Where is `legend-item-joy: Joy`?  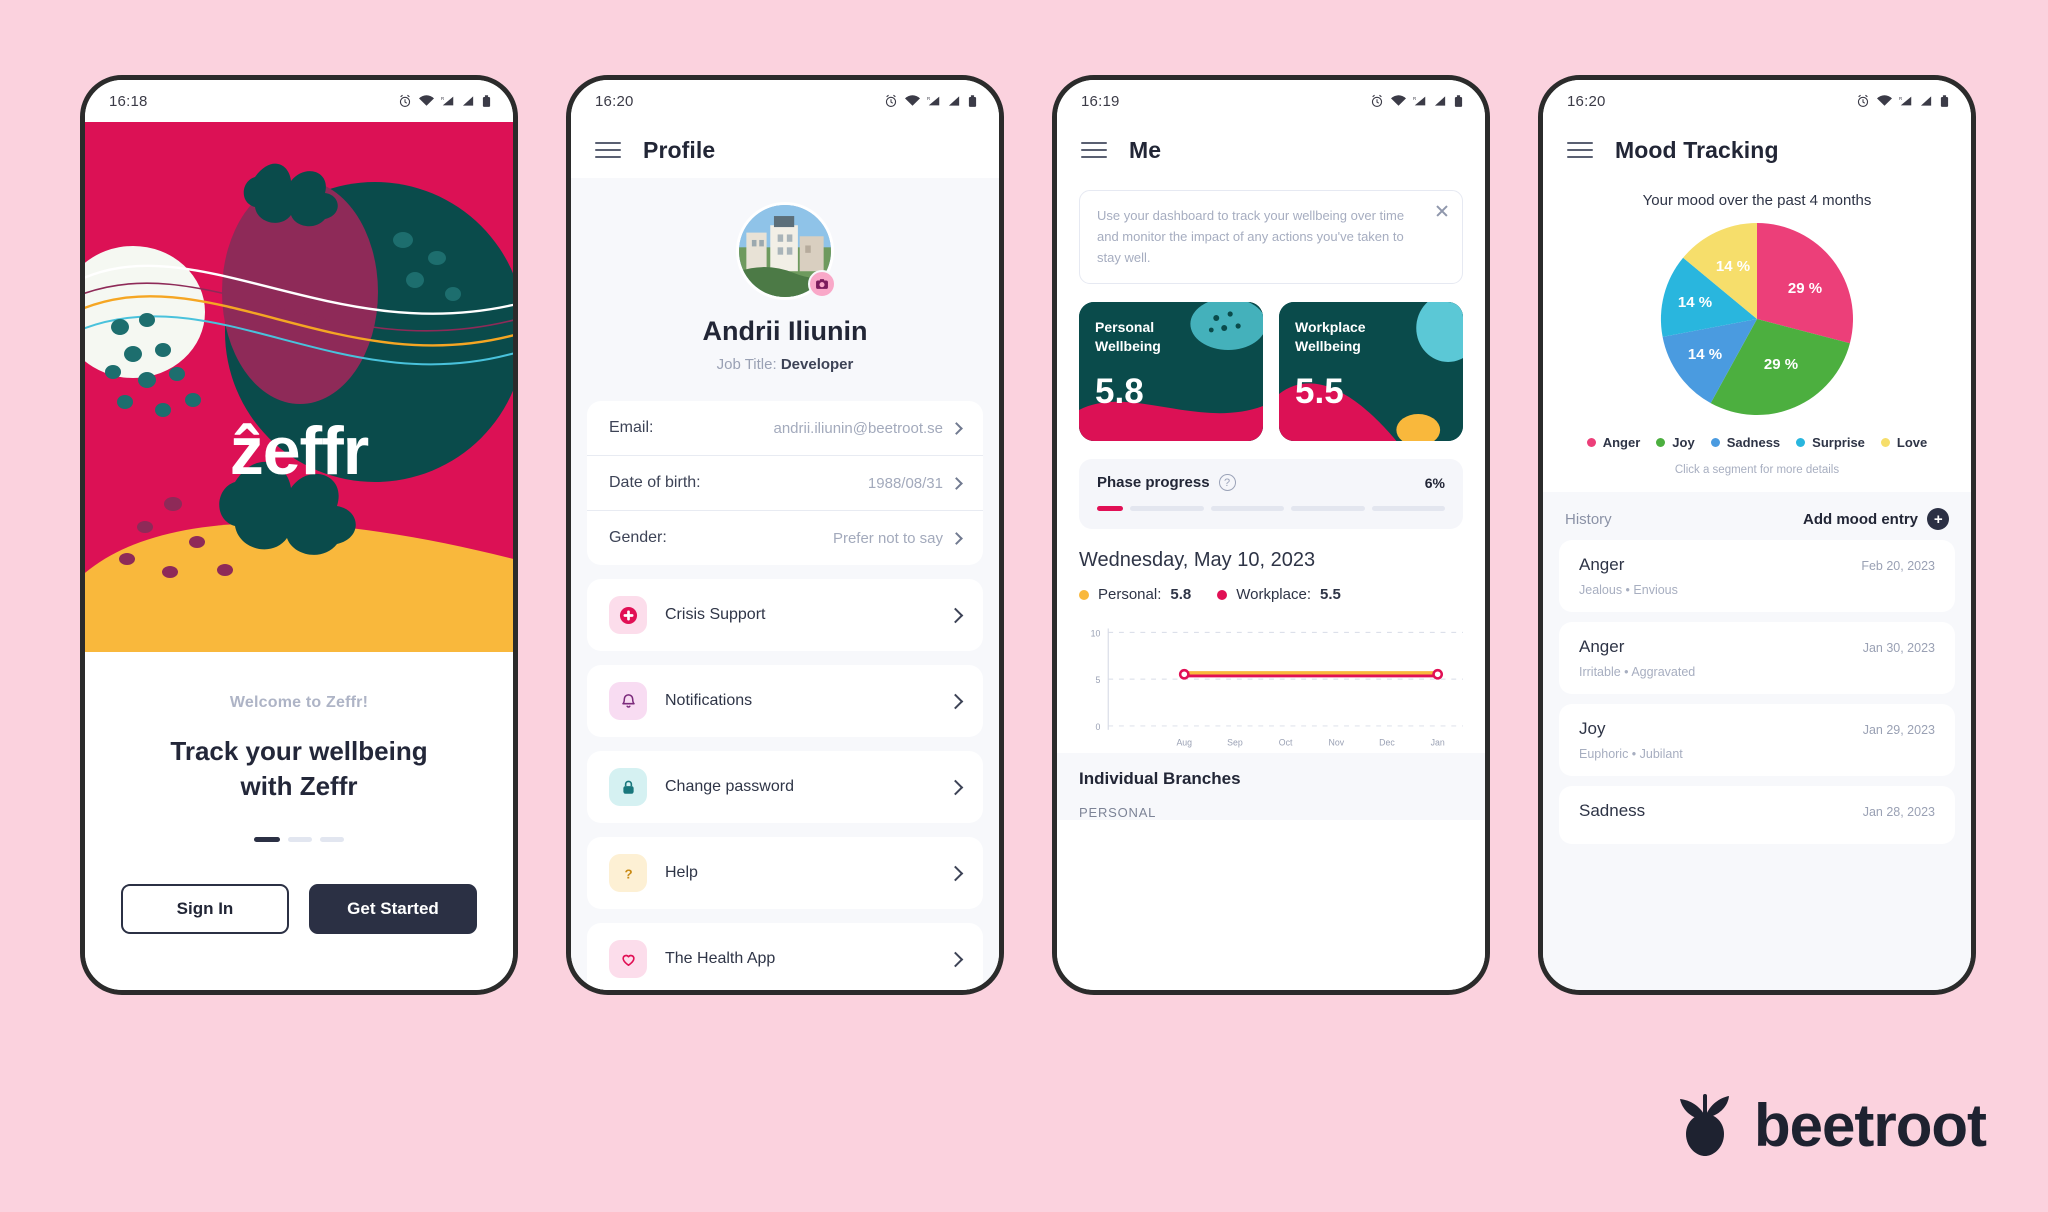
legend-item-joy: Joy is located at coordinates (1675, 442).